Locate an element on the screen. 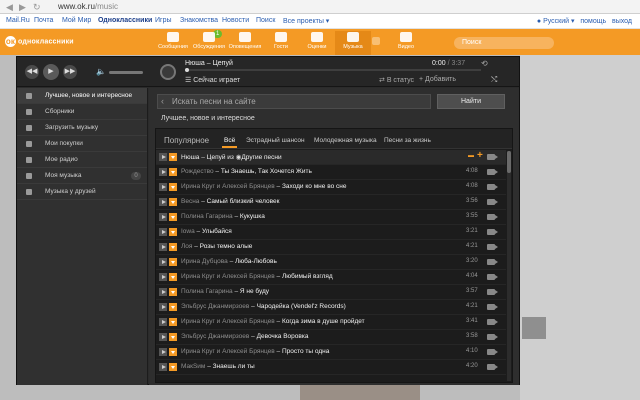 Image resolution: width=640 pixels, height=400 pixels. help-link: помощь is located at coordinates (593, 21).